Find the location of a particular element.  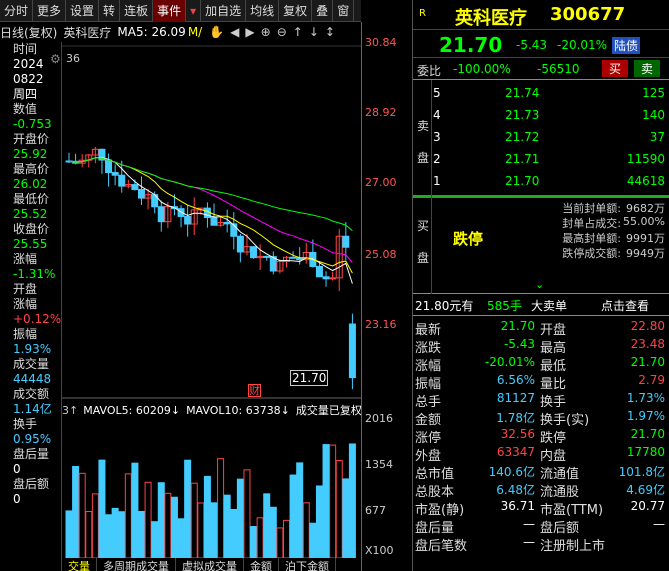

info-row-20: 1.93% is located at coordinates (32, 349).